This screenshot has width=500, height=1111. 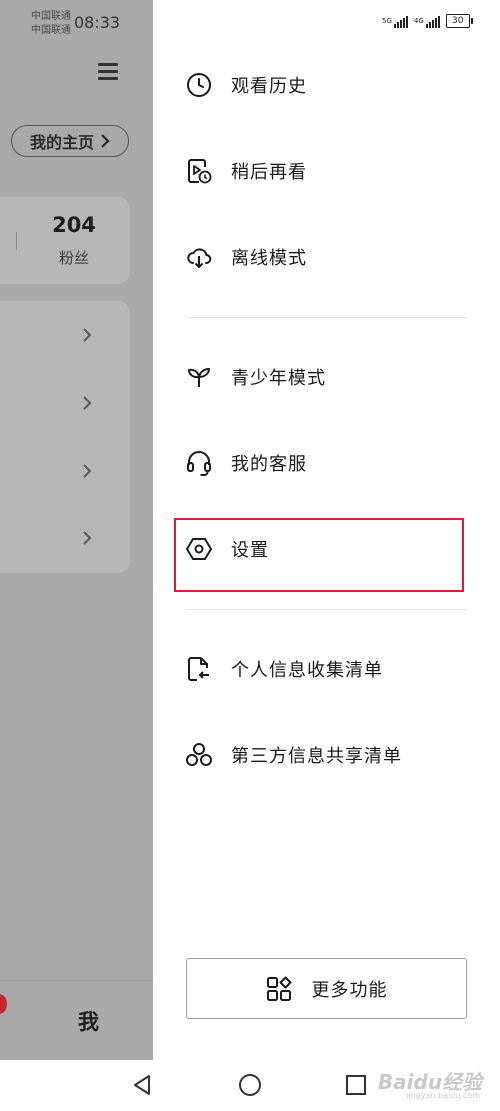 What do you see at coordinates (459, 21) in the screenshot?
I see `battery-icon: 30` at bounding box center [459, 21].